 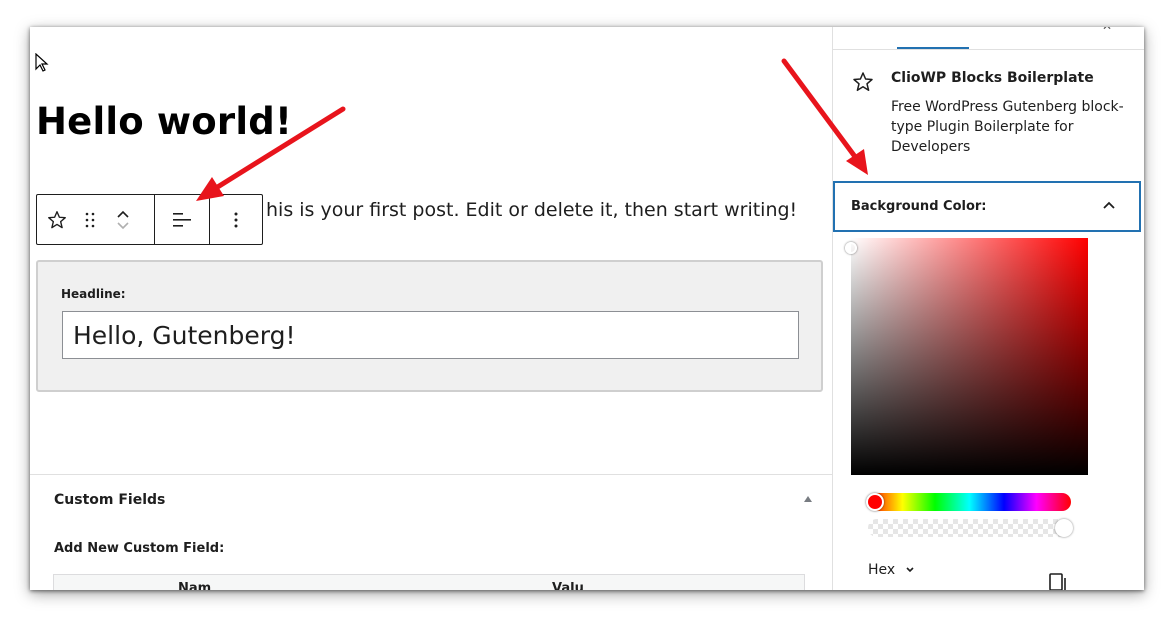 I want to click on arrow-to-toolbar, so click(x=271, y=153).